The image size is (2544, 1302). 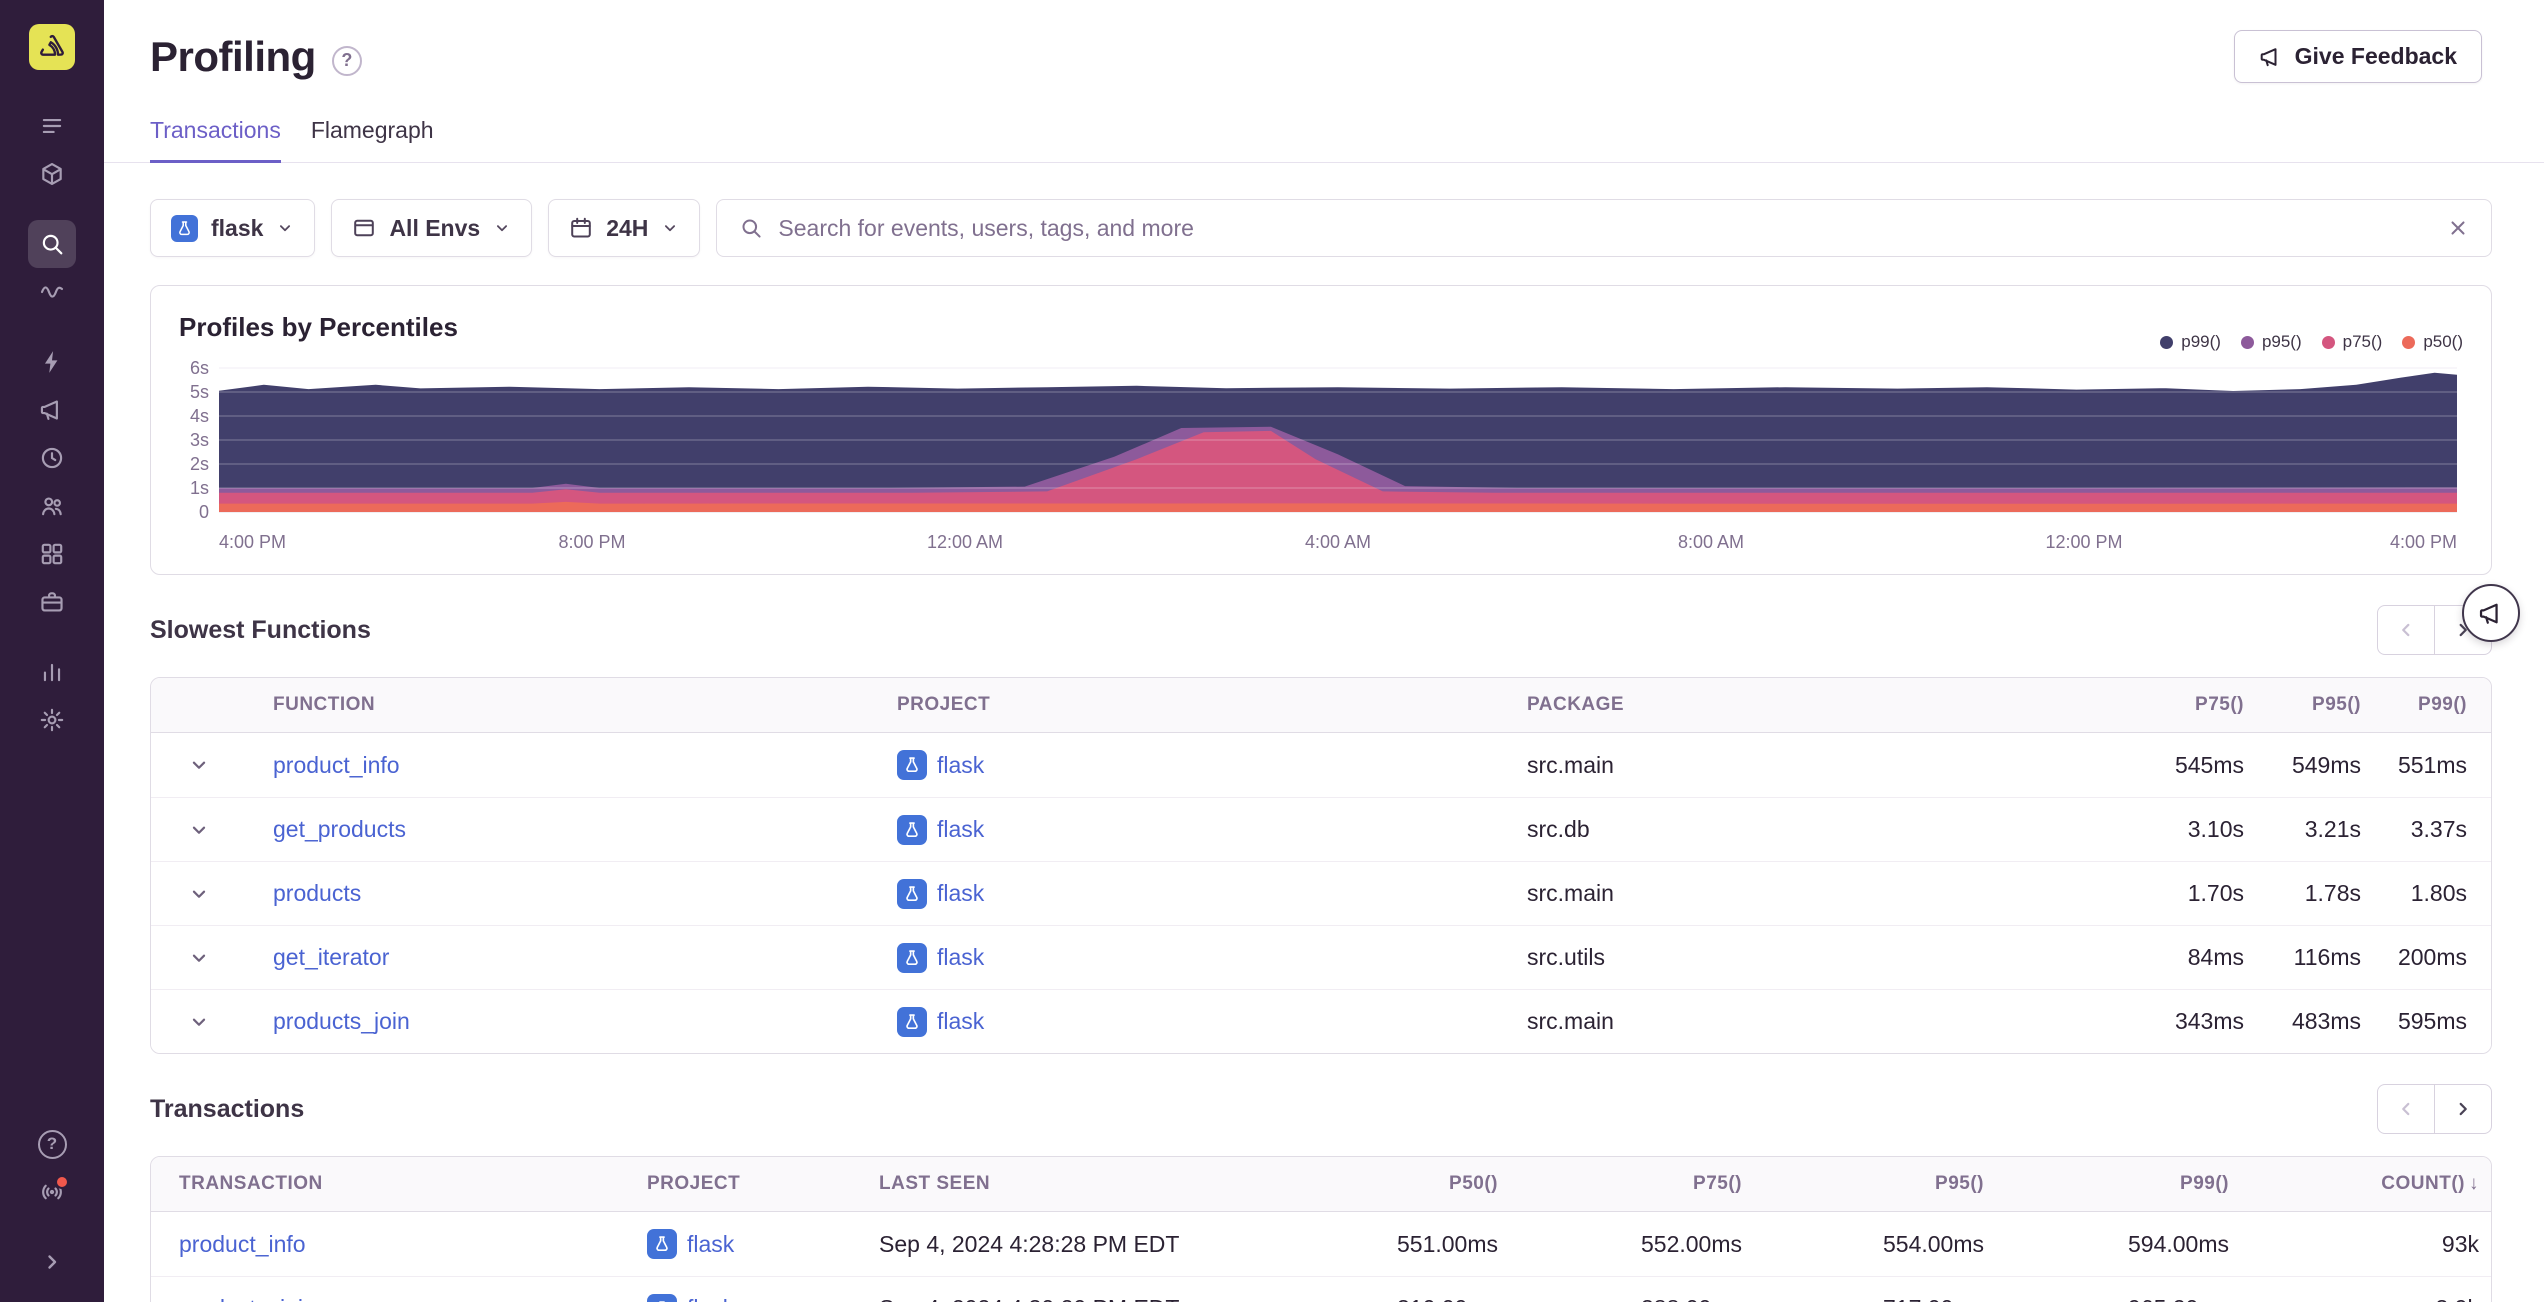 What do you see at coordinates (2463, 1109) in the screenshot?
I see `next-page-button` at bounding box center [2463, 1109].